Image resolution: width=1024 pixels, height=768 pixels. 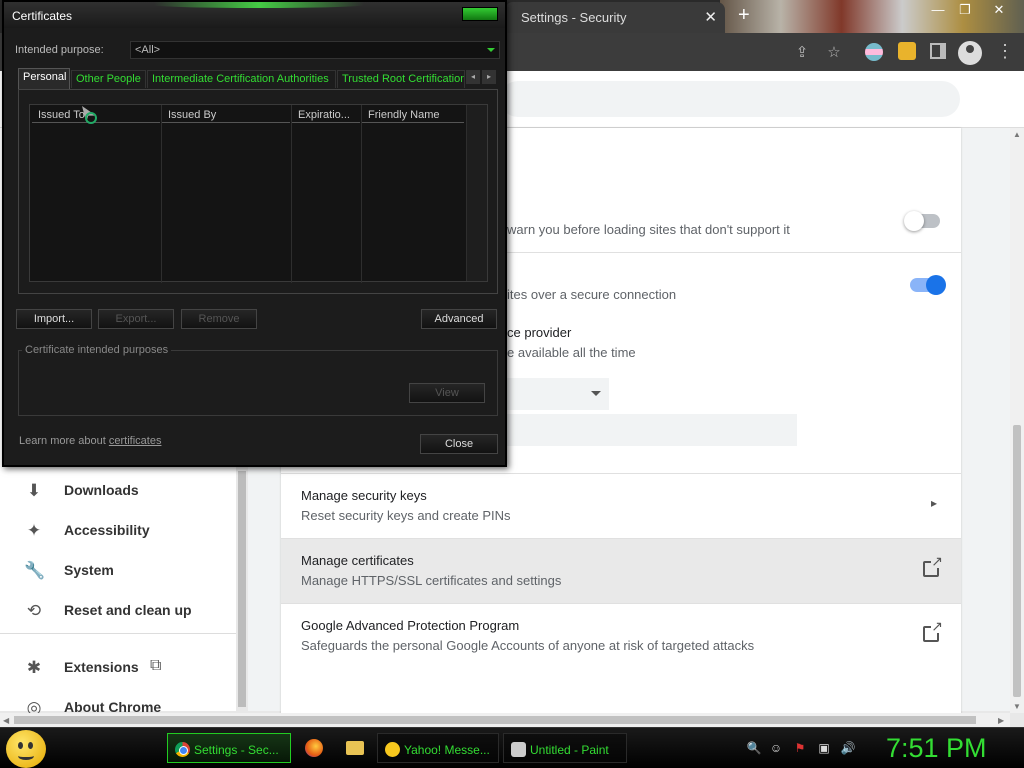 I want to click on external-link-icon: ⧉, so click(x=156, y=665).